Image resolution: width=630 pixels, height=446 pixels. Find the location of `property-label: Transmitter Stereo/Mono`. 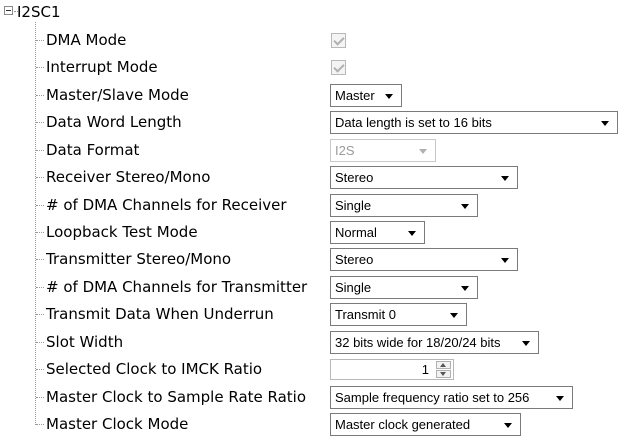

property-label: Transmitter Stereo/Mono is located at coordinates (139, 259).